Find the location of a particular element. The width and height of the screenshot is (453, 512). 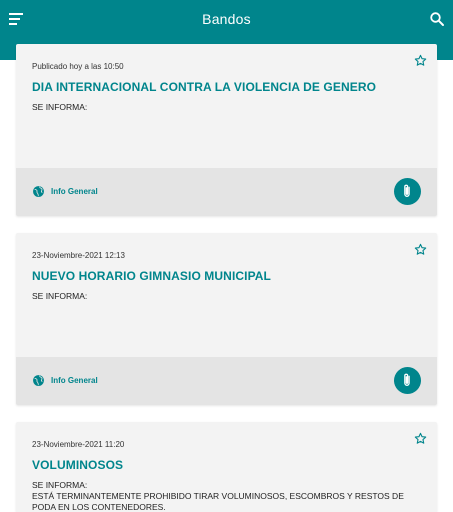

card-date: Publicado hoy a las 10:50 is located at coordinates (78, 66).